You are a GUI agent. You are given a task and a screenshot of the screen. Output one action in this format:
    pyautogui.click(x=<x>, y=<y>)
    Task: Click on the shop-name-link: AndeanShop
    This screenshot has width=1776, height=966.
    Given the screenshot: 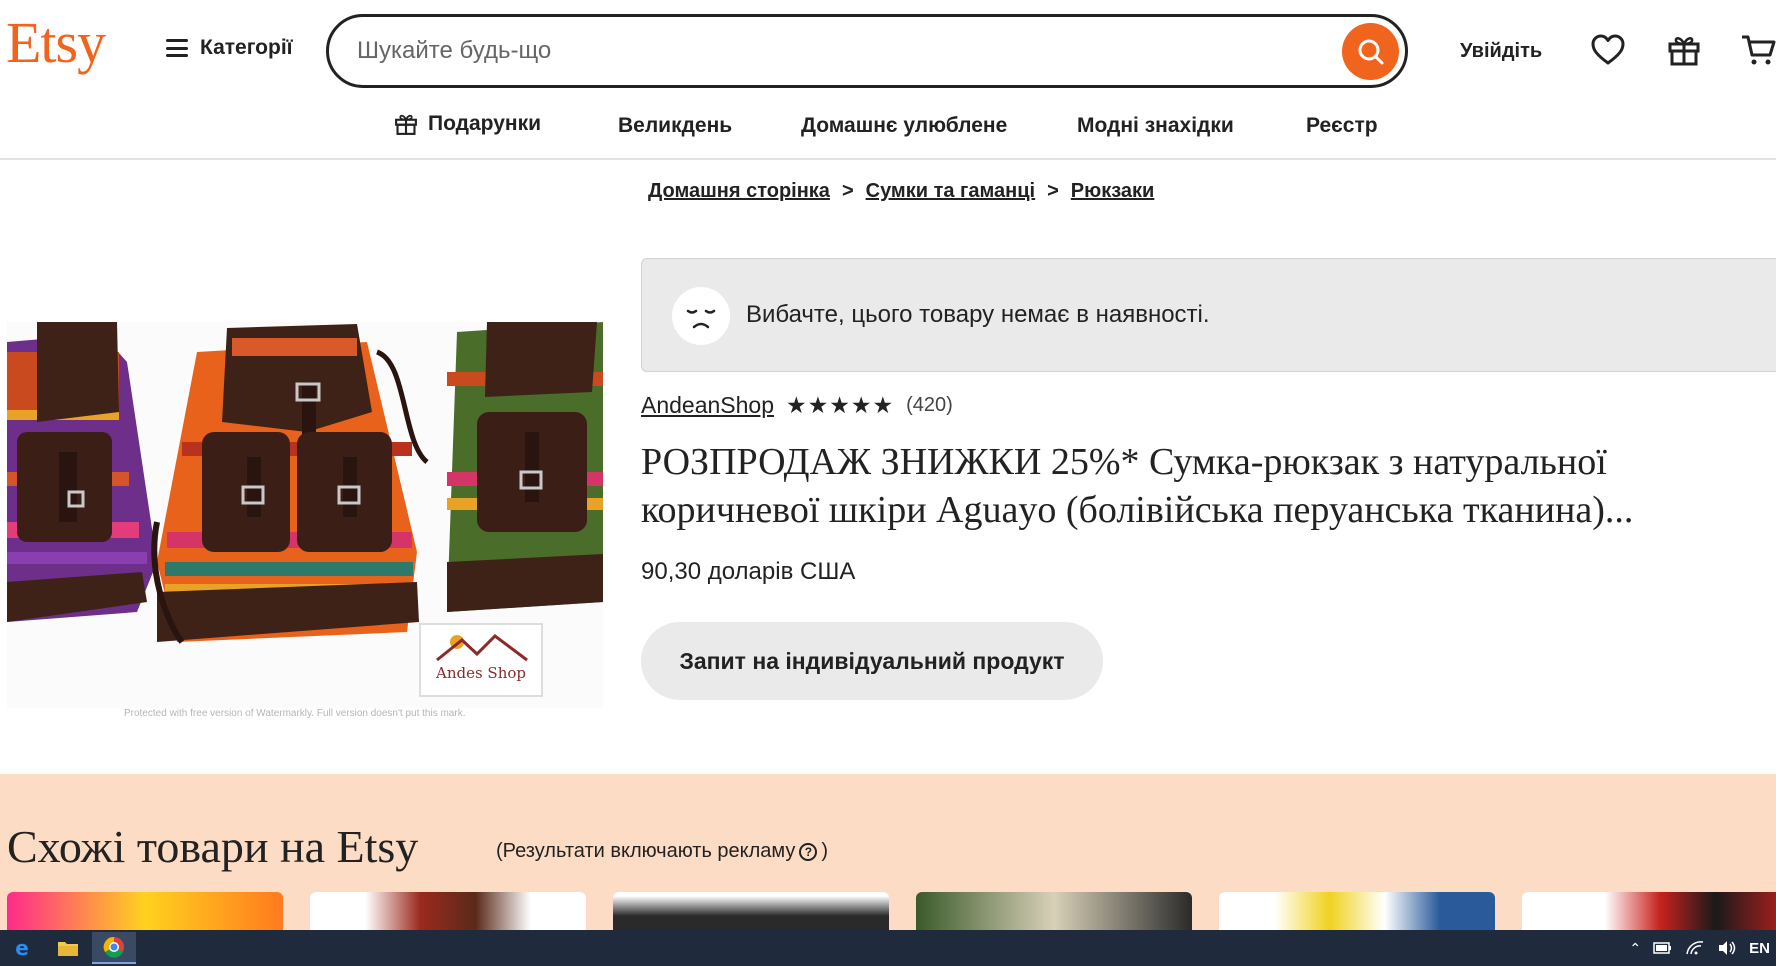 What is the action you would take?
    pyautogui.click(x=707, y=405)
    